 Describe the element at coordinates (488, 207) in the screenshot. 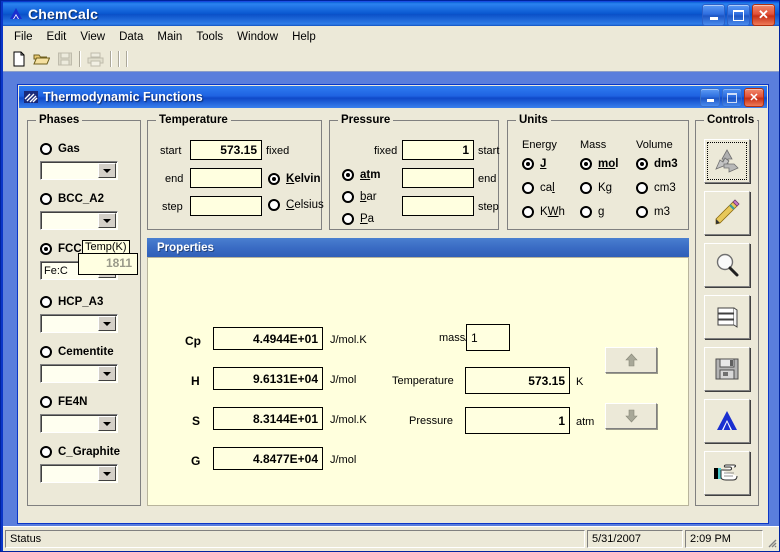

I see `pressure-step-label: step` at that location.